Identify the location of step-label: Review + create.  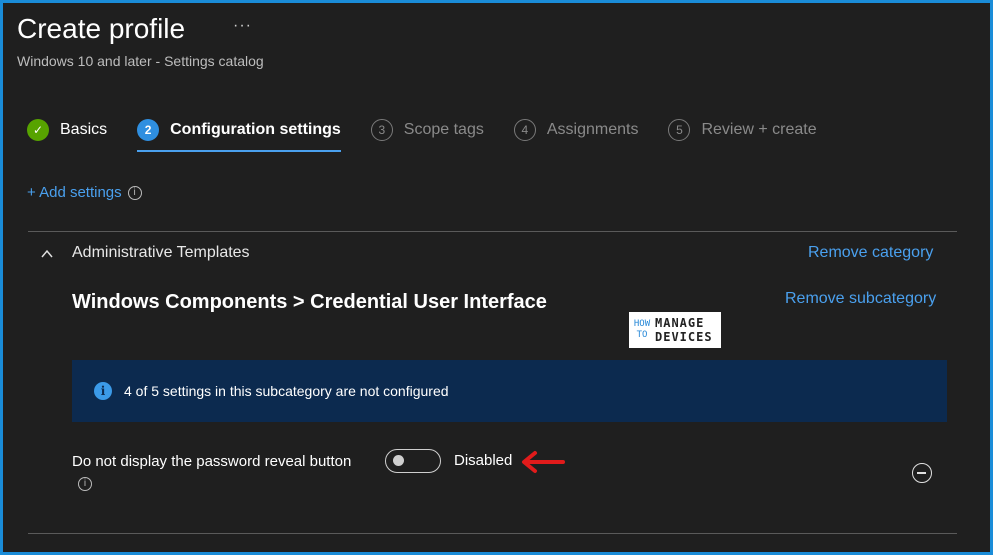
(759, 129).